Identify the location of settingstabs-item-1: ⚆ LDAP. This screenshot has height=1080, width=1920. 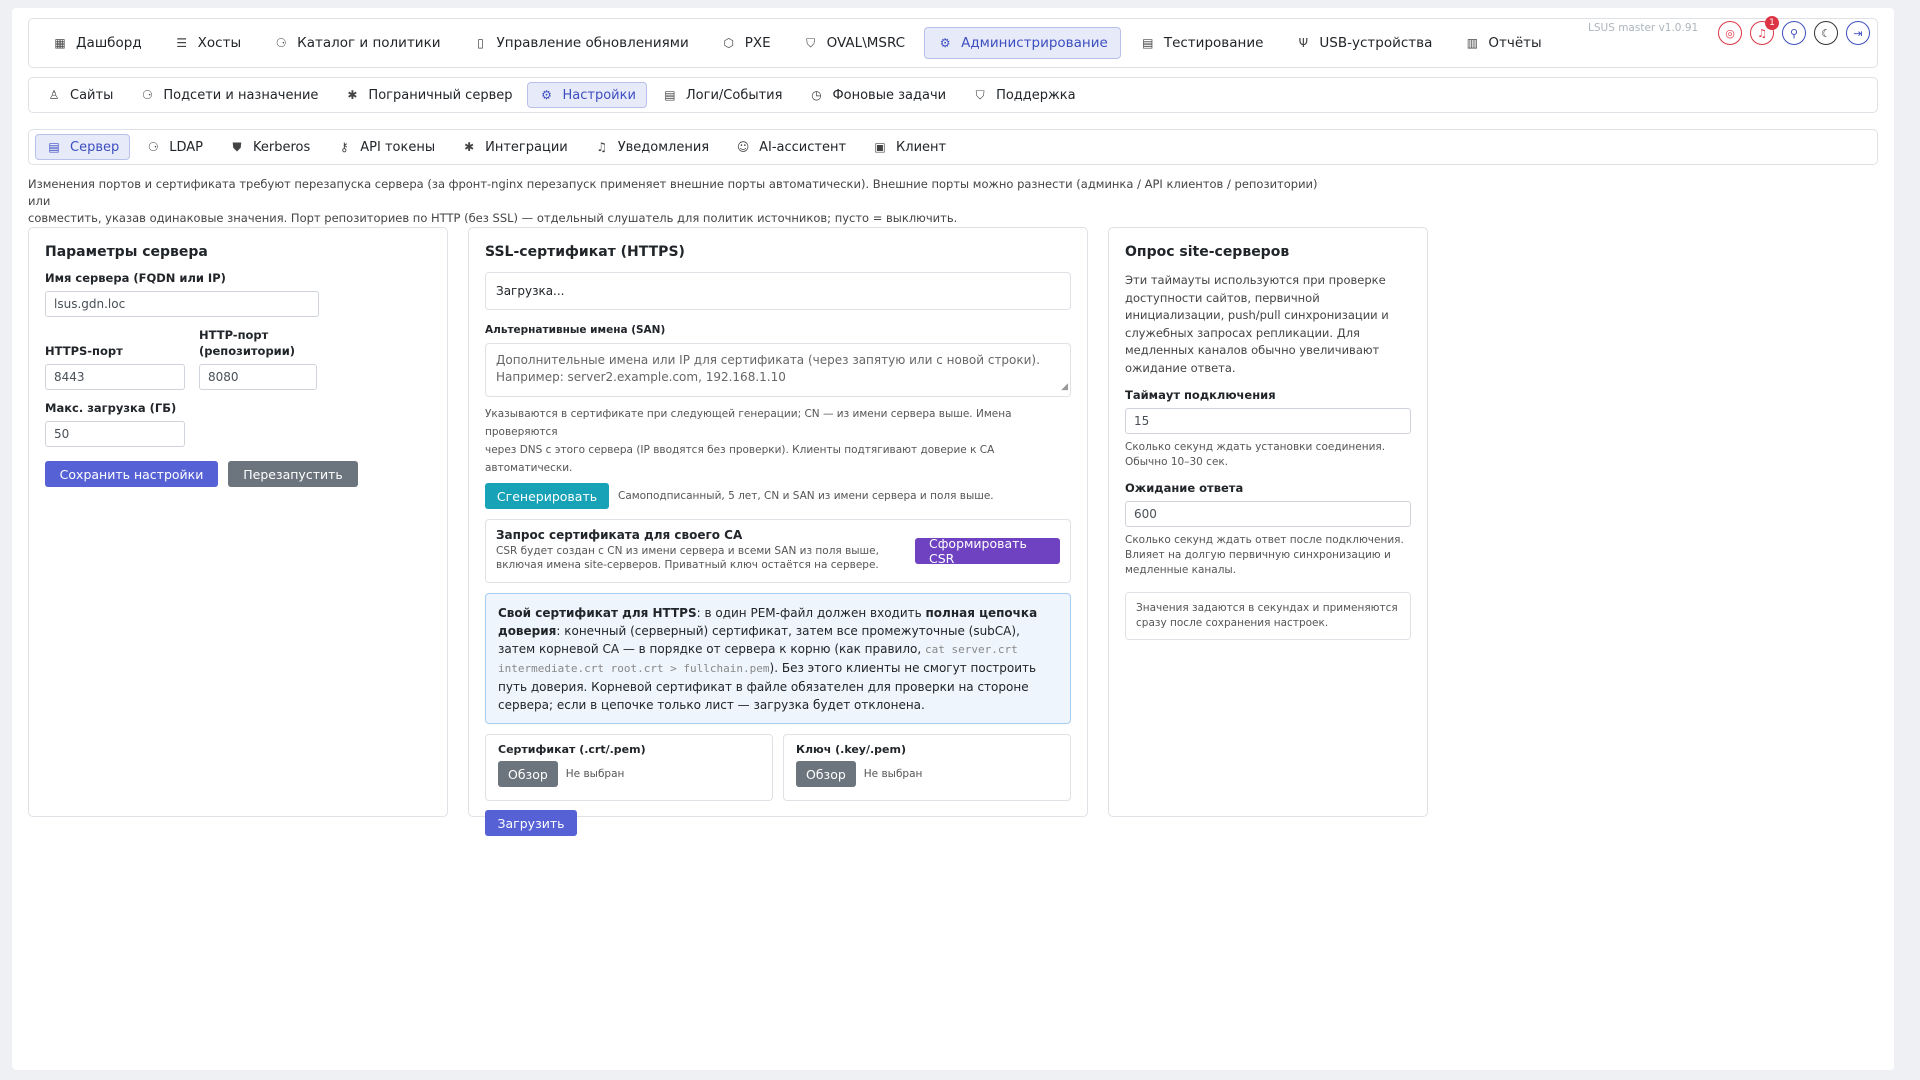
(174, 147).